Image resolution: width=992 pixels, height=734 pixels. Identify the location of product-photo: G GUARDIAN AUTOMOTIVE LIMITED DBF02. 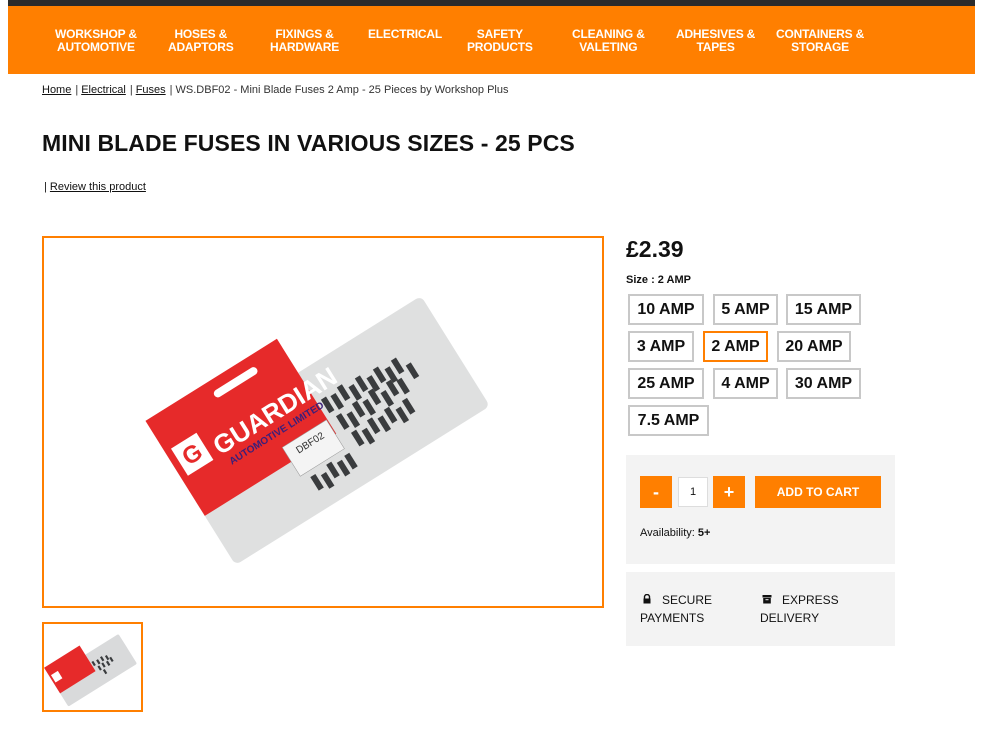
(316, 430).